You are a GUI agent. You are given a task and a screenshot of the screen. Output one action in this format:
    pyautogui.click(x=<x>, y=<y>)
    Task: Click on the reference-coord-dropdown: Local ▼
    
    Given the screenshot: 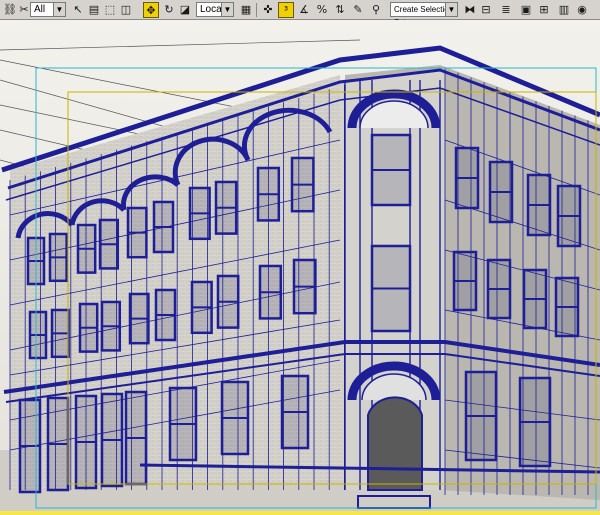 What is the action you would take?
    pyautogui.click(x=215, y=9)
    